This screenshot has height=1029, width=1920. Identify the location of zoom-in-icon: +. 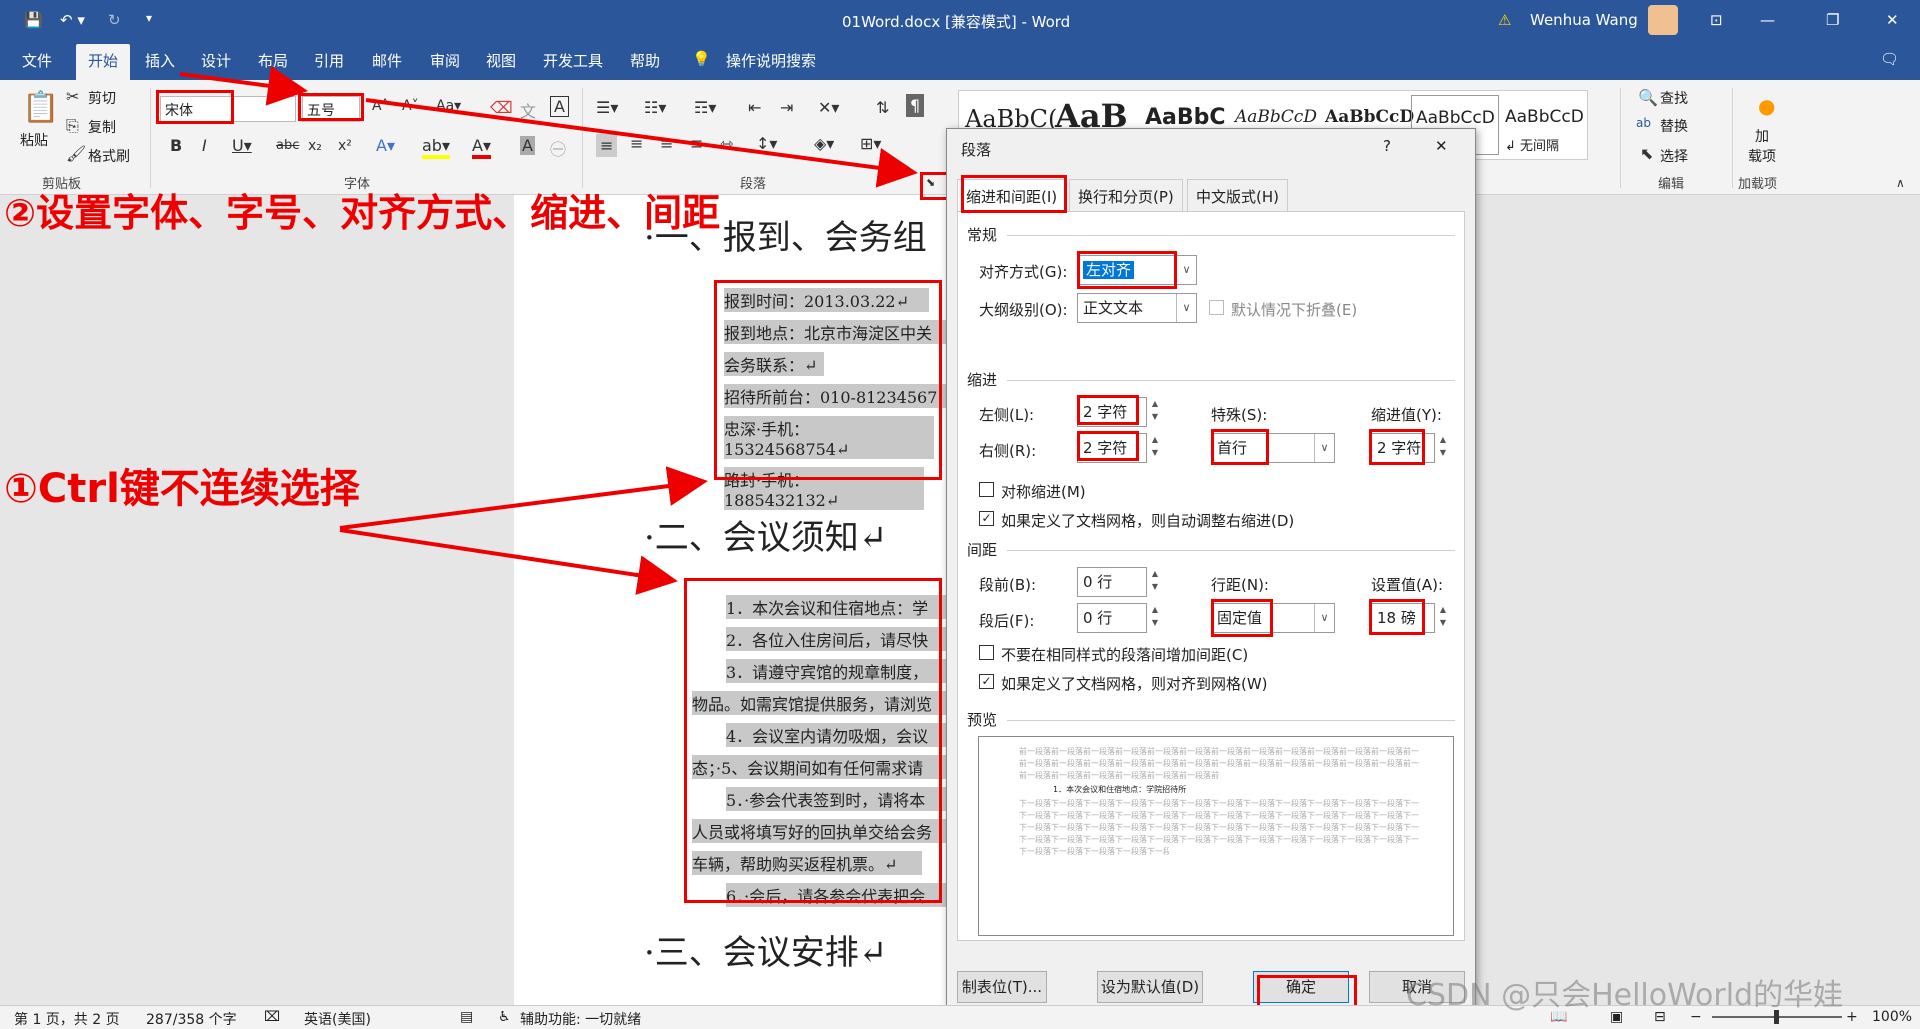
(1852, 1017).